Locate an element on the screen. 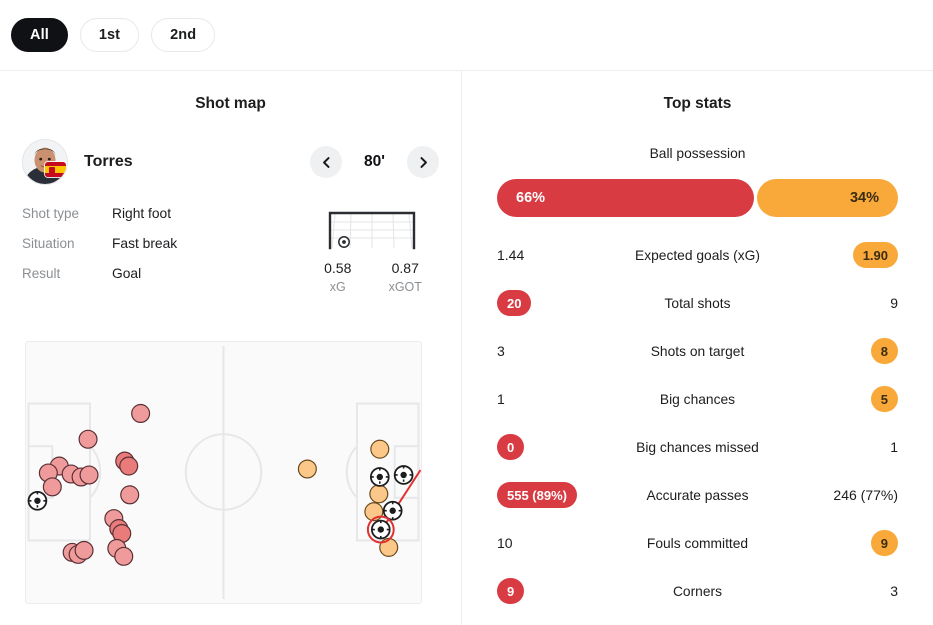 This screenshot has height=625, width=933. stat-away-value: 1.90 is located at coordinates (875, 255).